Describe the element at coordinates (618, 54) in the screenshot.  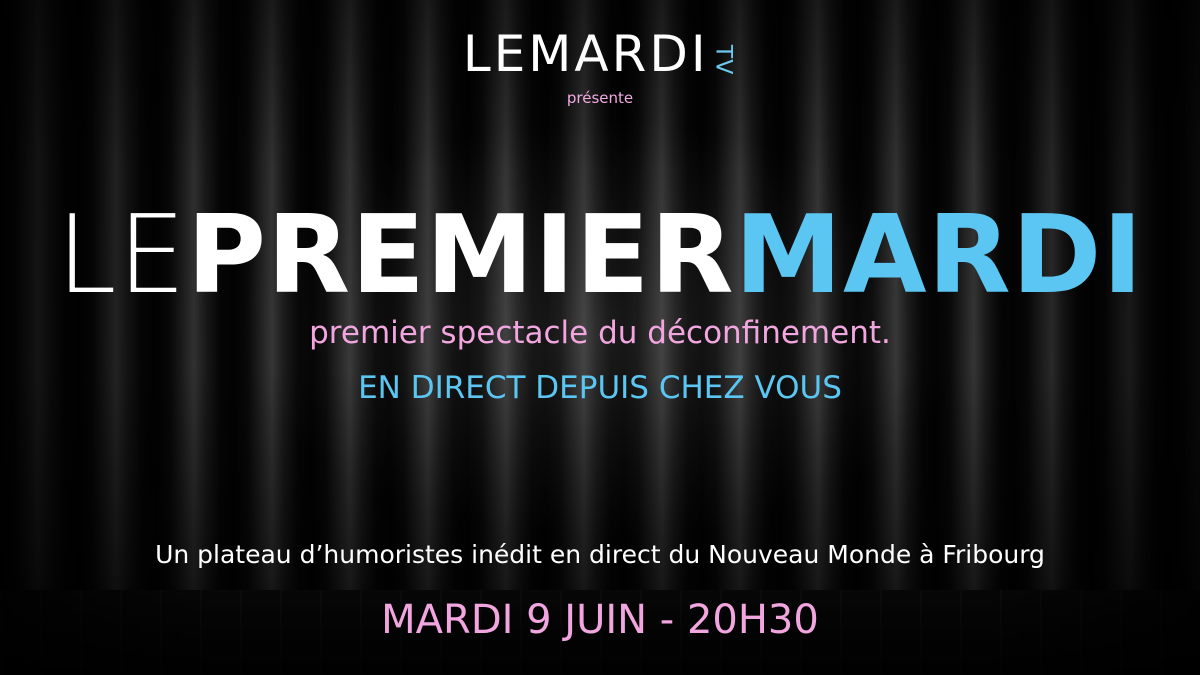
I see `logo-mardi: MARDI` at that location.